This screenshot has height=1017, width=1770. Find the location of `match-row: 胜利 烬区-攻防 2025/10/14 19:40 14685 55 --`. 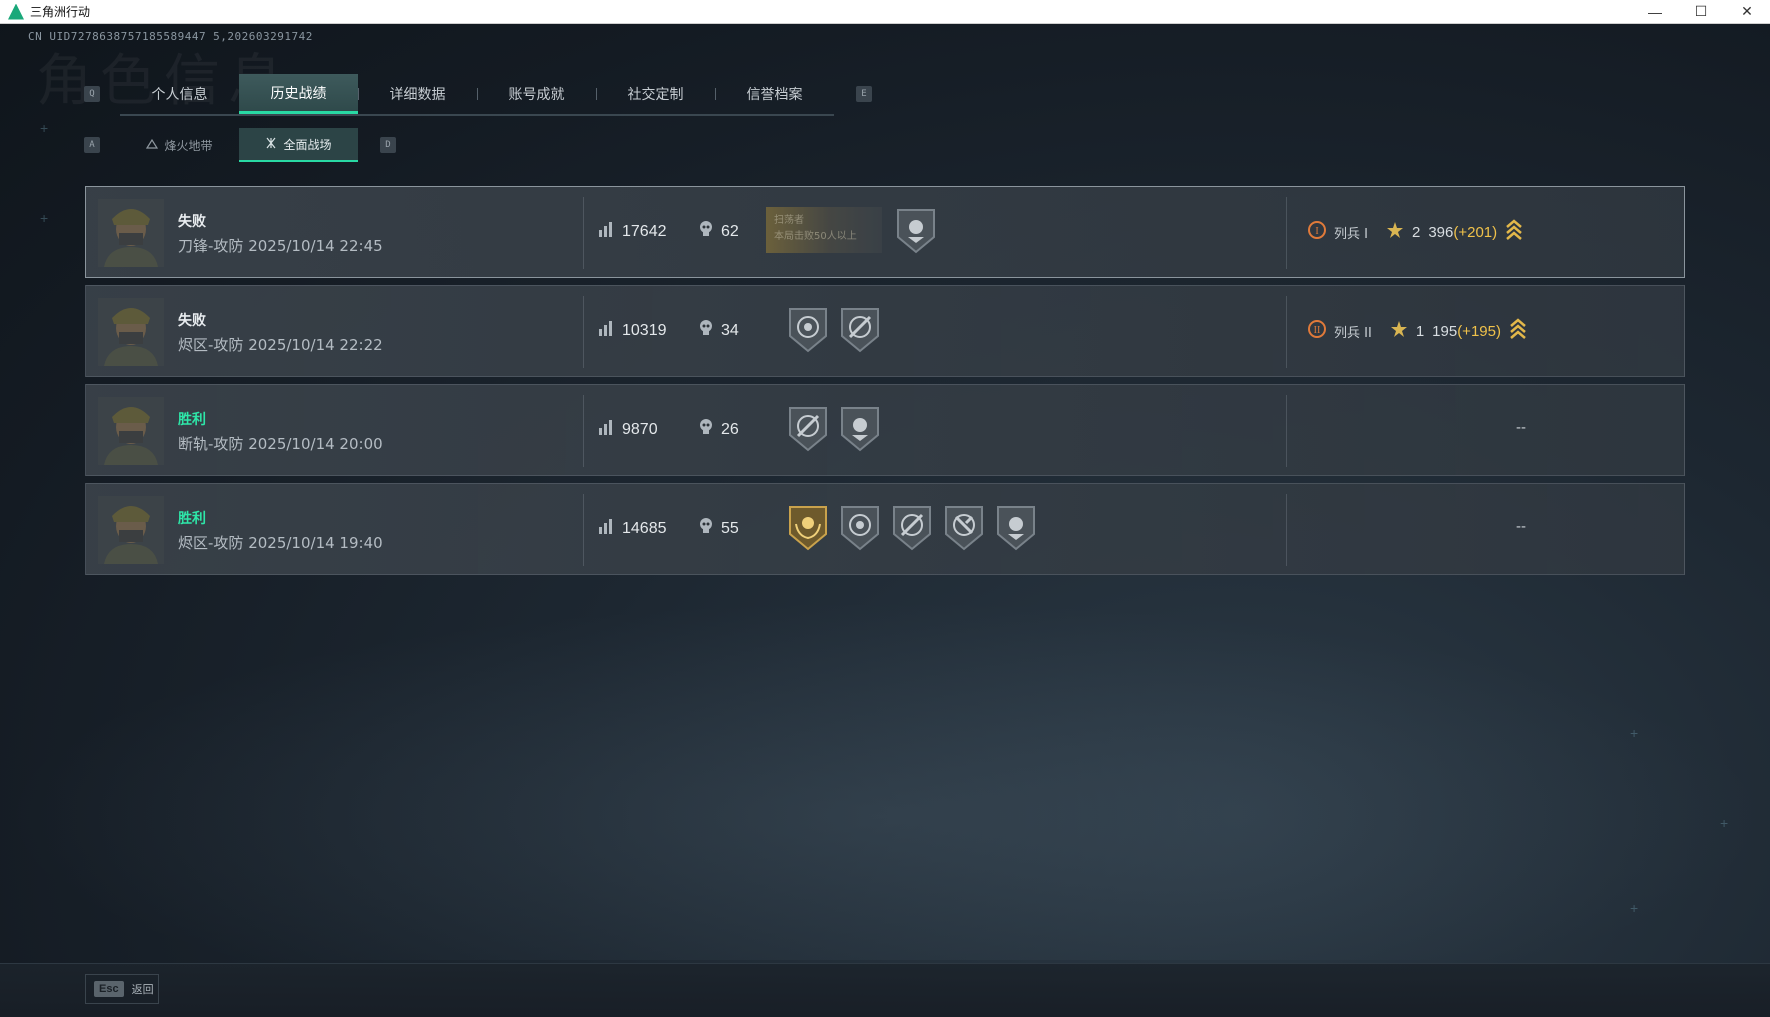

match-row: 胜利 烬区-攻防 2025/10/14 19:40 14685 55 -- is located at coordinates (885, 529).